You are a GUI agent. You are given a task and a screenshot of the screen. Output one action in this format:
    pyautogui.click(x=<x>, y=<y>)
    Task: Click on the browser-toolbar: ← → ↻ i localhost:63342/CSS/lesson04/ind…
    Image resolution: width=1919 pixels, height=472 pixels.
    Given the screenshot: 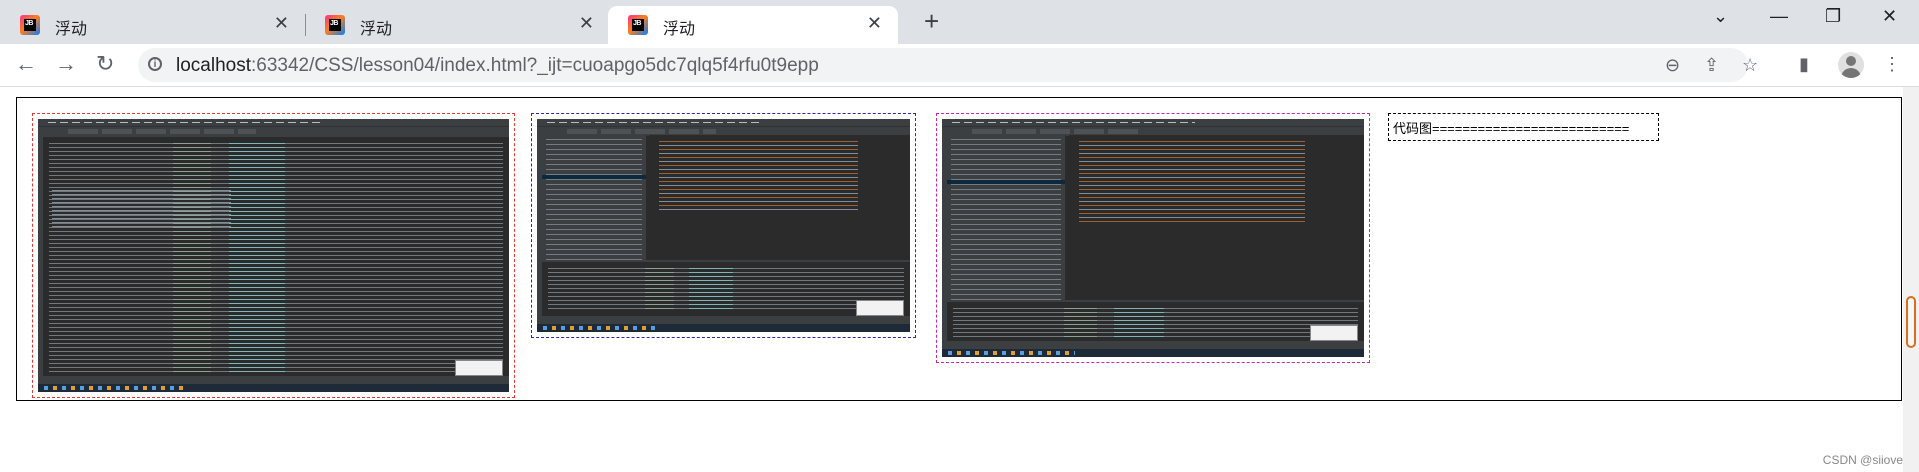 What is the action you would take?
    pyautogui.click(x=959, y=65)
    